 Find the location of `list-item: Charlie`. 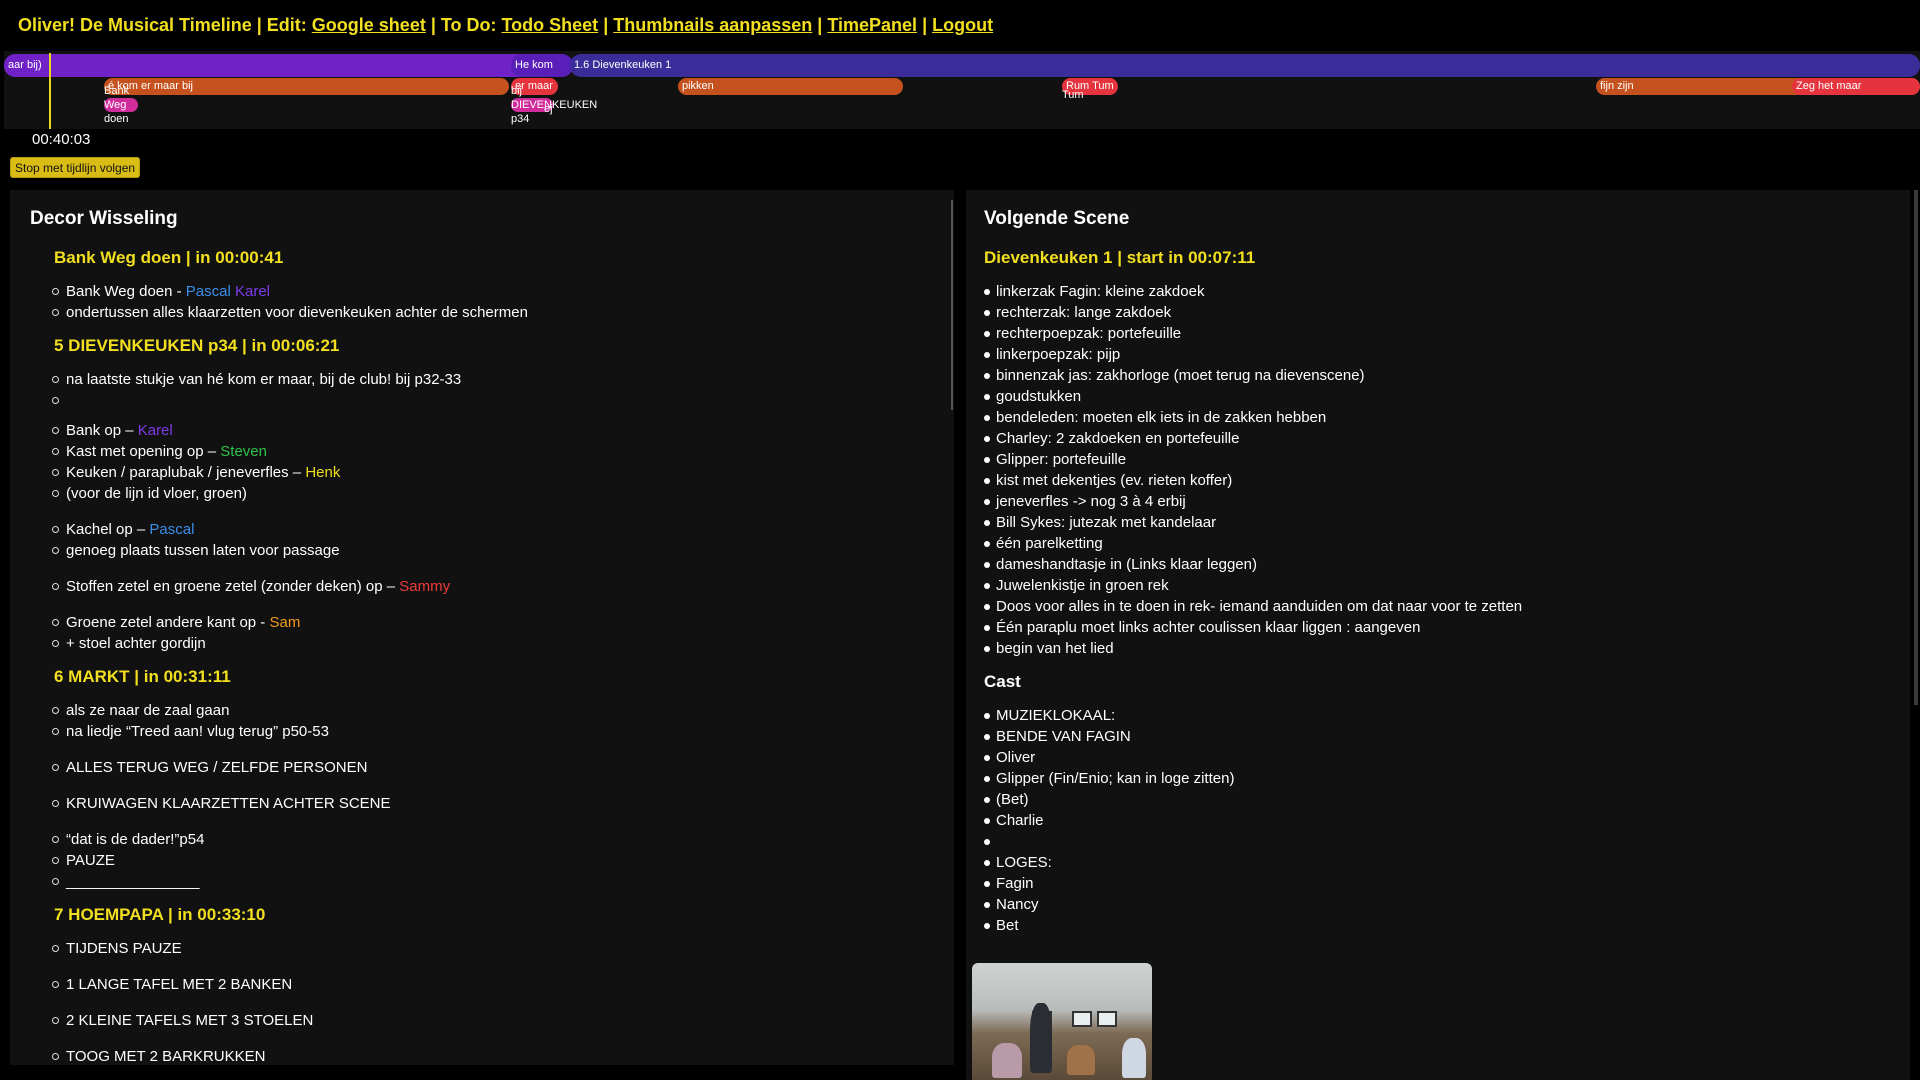

list-item: Charlie is located at coordinates (1447, 820).